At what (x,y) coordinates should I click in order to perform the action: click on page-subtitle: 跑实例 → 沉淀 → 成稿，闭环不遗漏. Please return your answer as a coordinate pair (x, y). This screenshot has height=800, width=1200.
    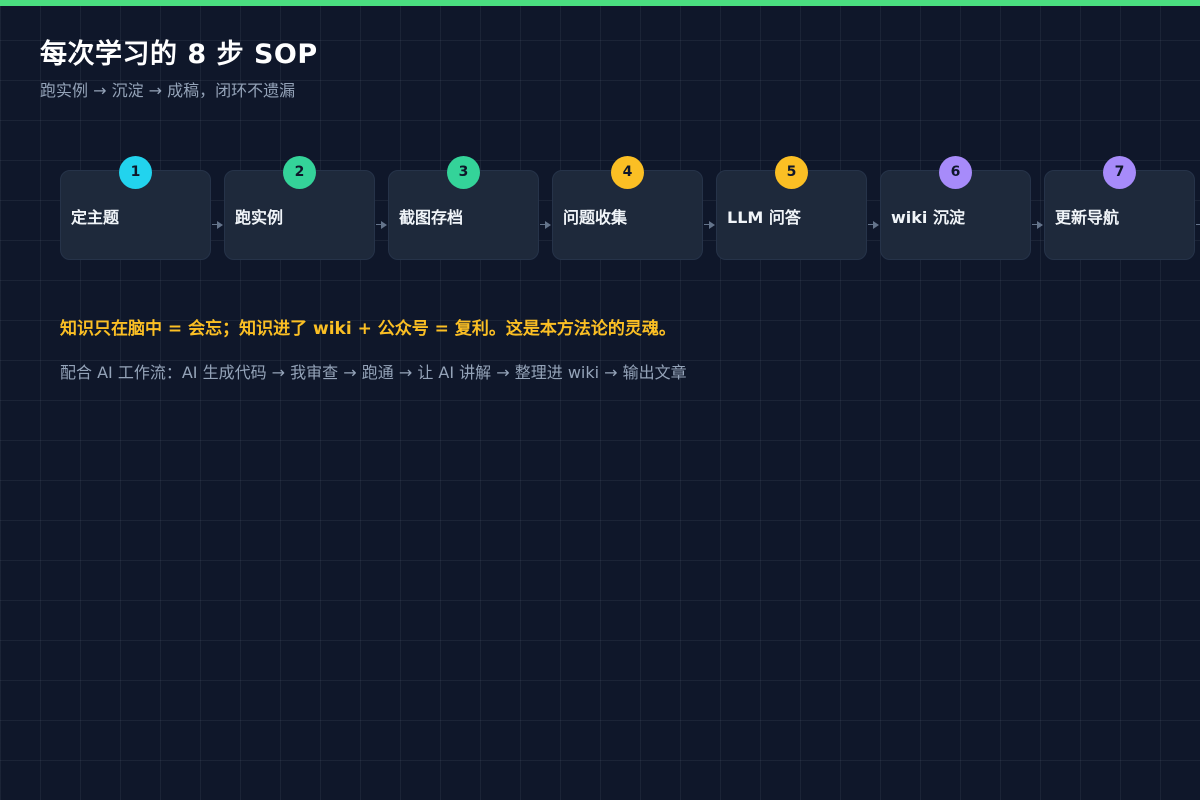
    Looking at the image, I should click on (168, 90).